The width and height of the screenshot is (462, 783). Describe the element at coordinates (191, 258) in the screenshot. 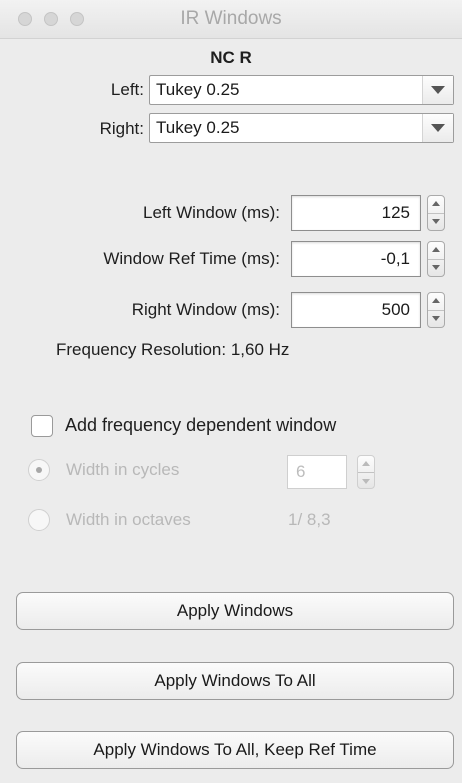

I see `window-ref-time-label: Window Ref Time (ms):` at that location.